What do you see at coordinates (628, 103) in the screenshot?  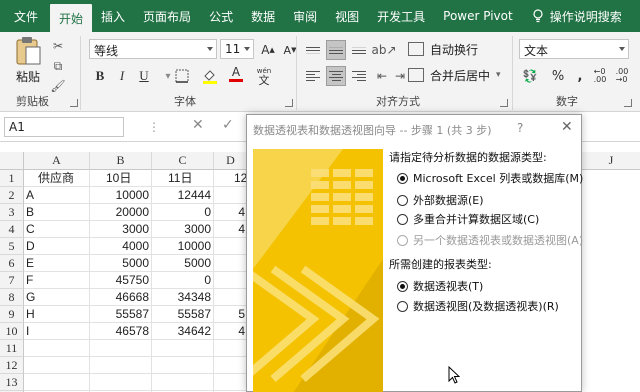 I see `number-launcher` at bounding box center [628, 103].